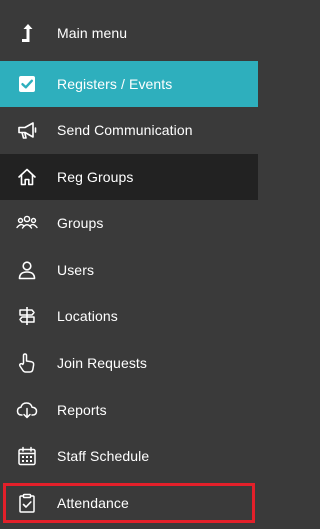 The height and width of the screenshot is (529, 320). I want to click on sidebar-item-label: Staff Schedule, so click(103, 456).